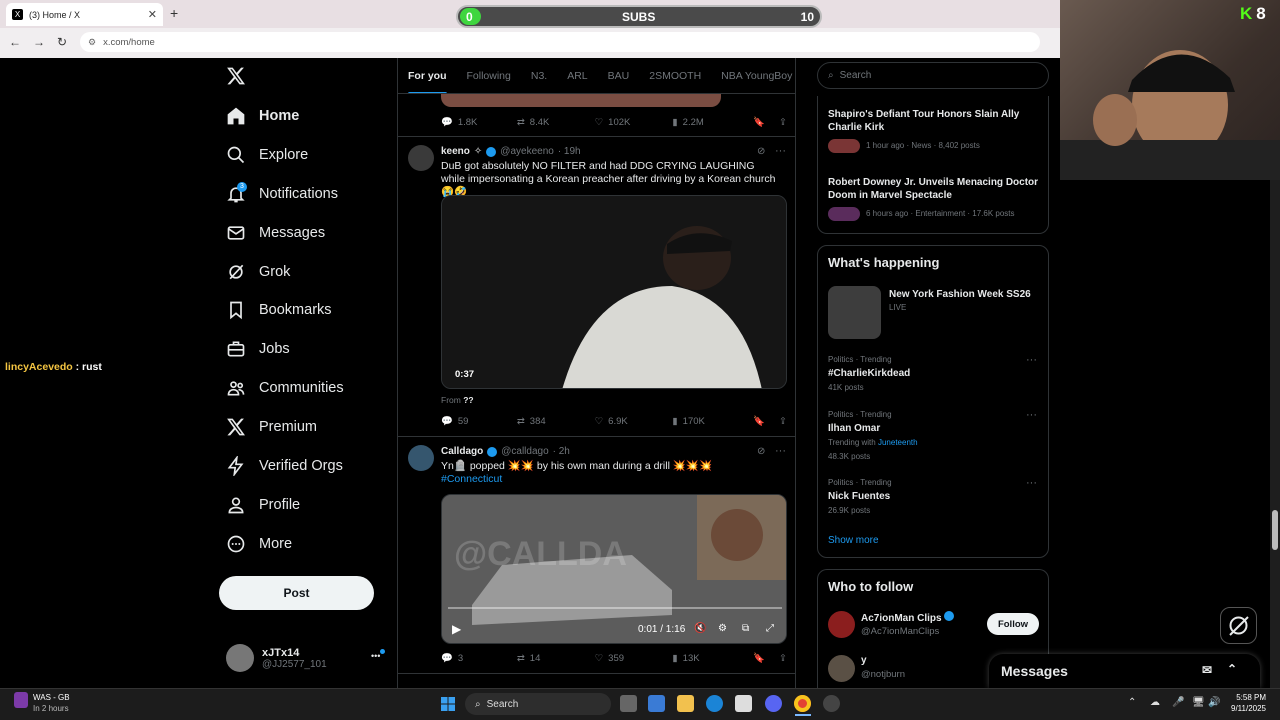 Image resolution: width=1280 pixels, height=720 pixels. Describe the element at coordinates (628, 703) in the screenshot. I see `task-view-icon` at that location.